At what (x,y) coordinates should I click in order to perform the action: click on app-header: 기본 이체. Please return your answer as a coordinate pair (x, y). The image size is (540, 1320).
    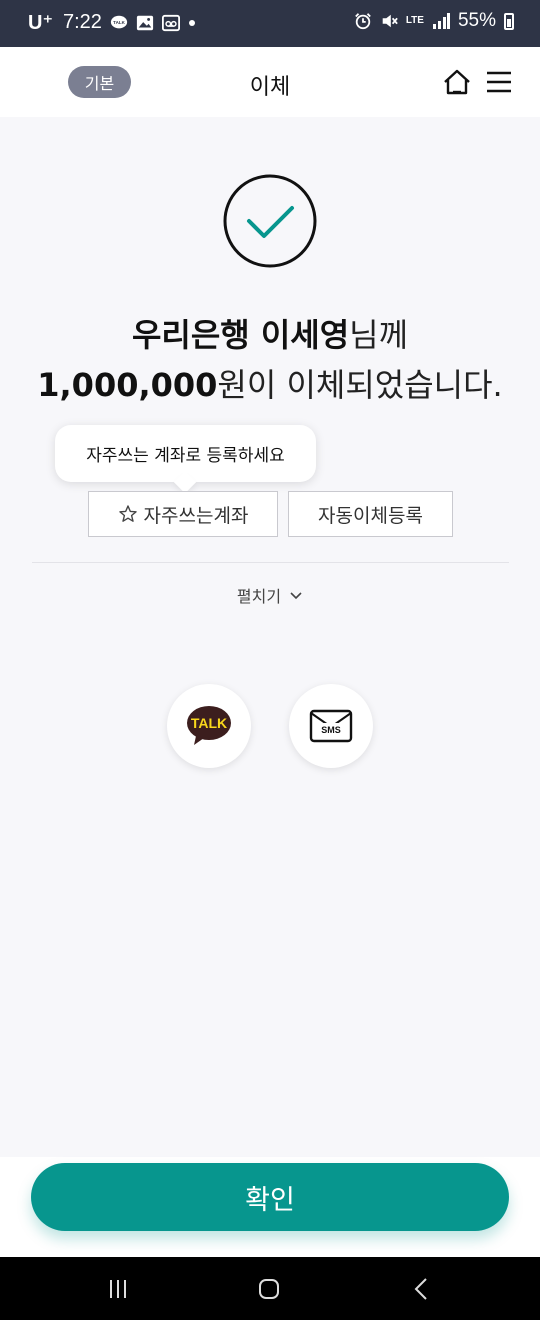
    Looking at the image, I should click on (270, 82).